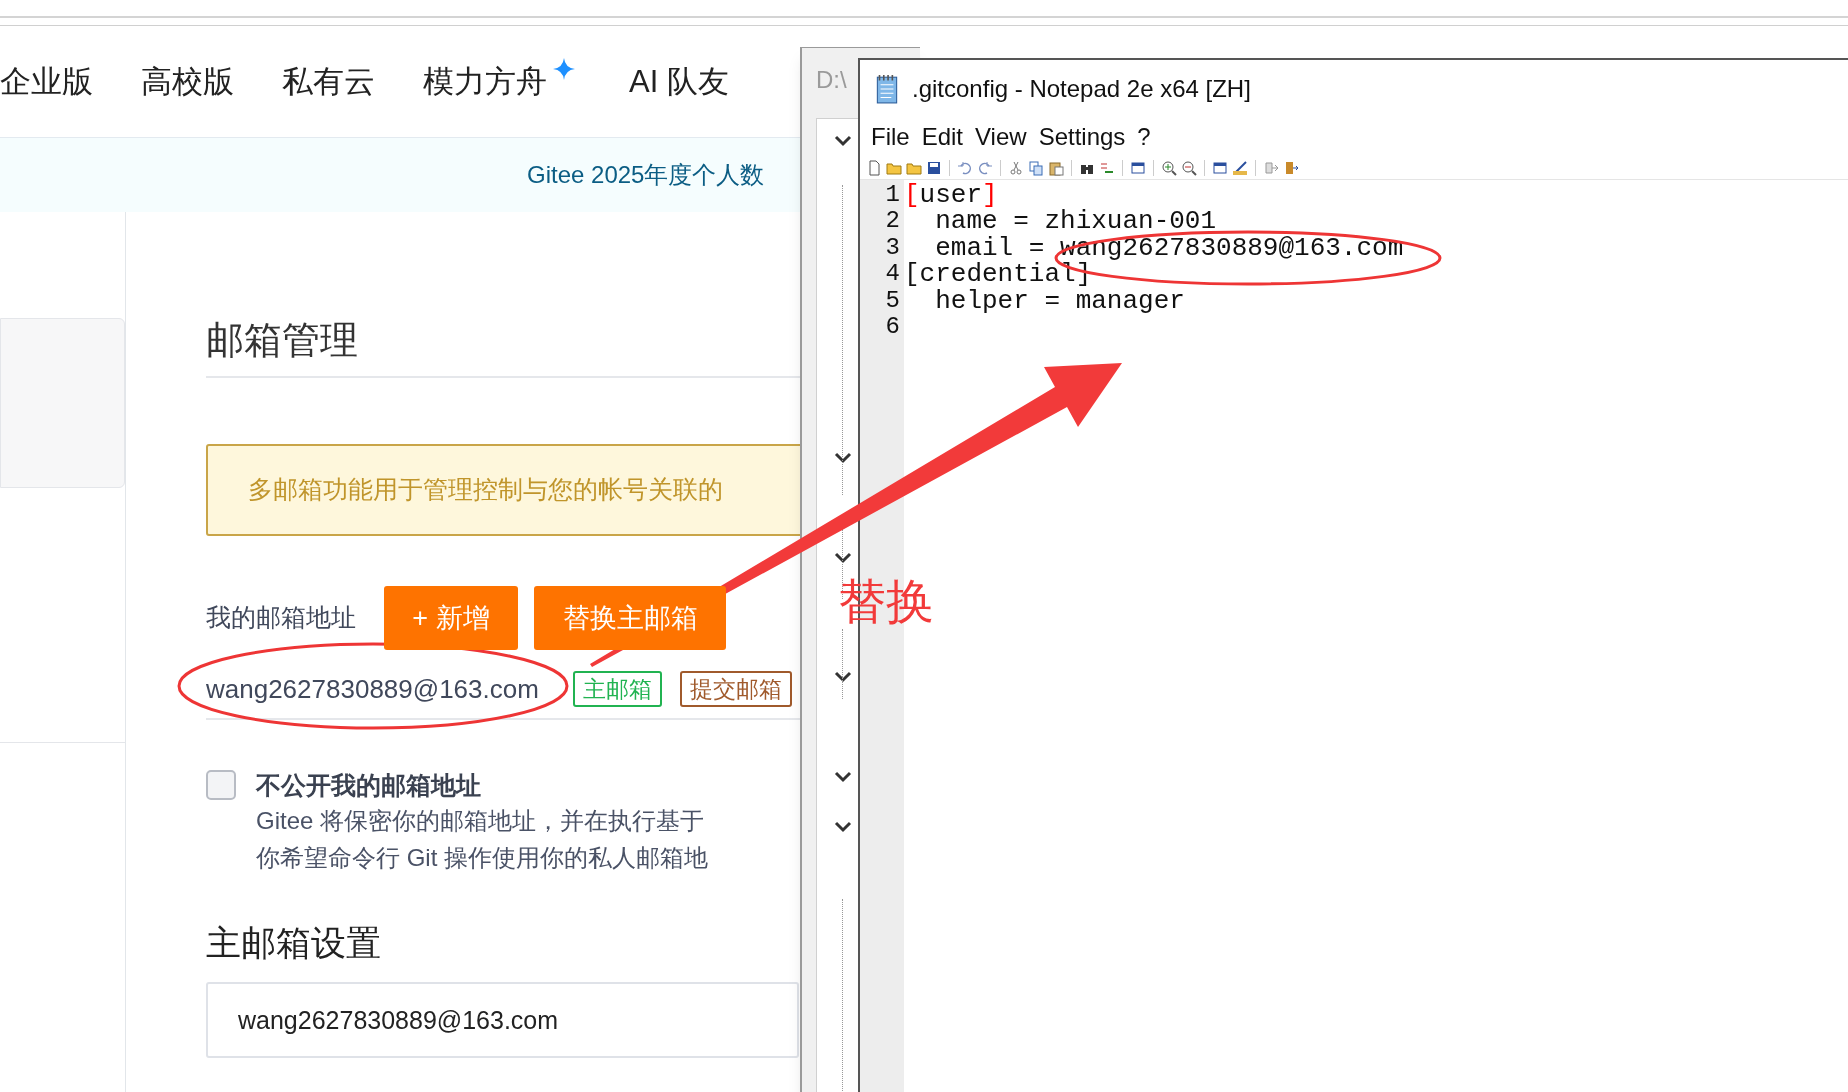 The width and height of the screenshot is (1848, 1092). Describe the element at coordinates (679, 81) in the screenshot. I see `nav-link: AI 队友` at that location.